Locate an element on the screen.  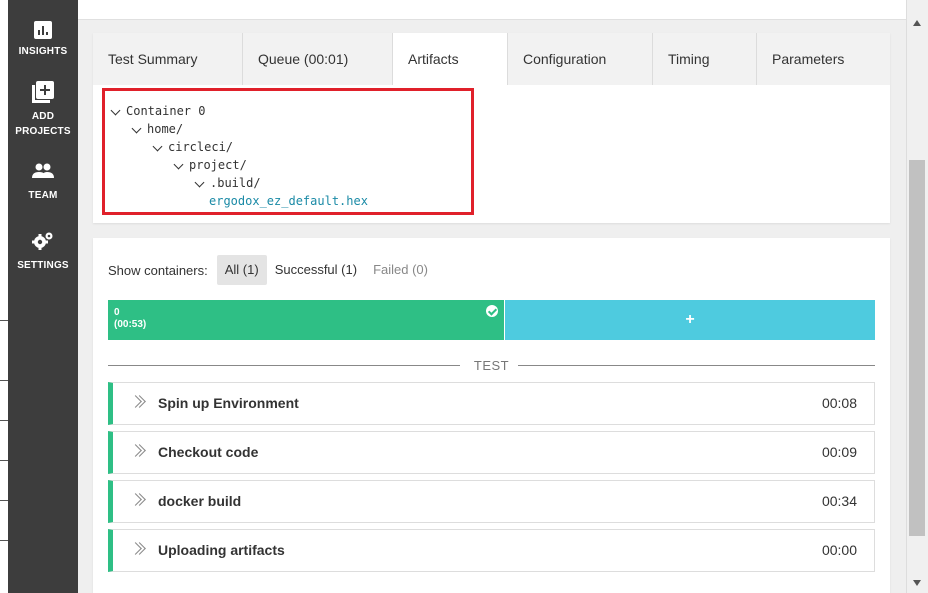
step-name: Spin up Environment is located at coordinates (228, 403).